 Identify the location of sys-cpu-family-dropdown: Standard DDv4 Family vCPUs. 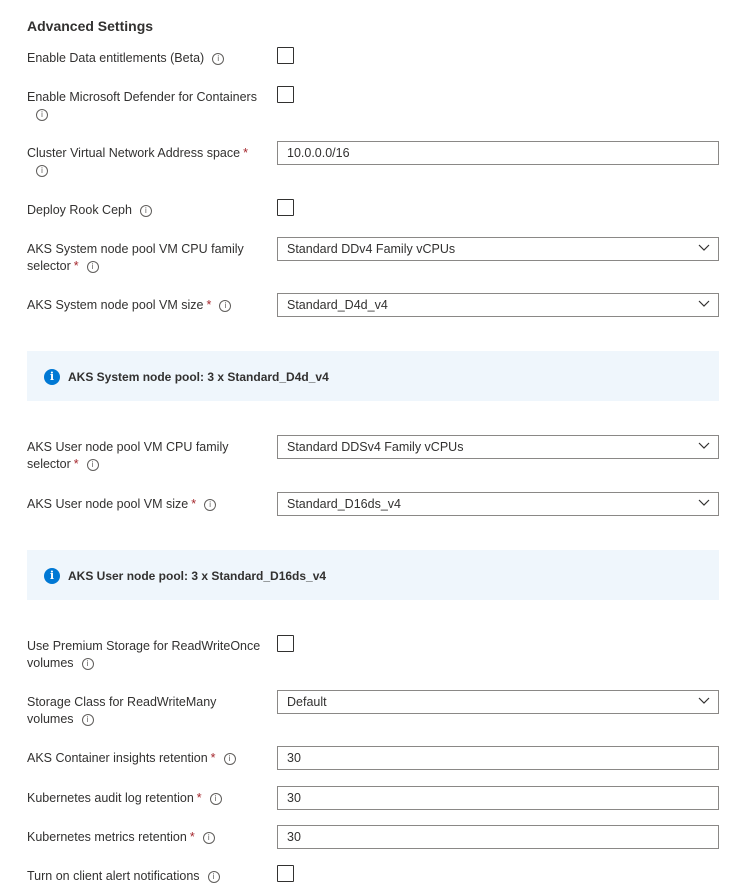
(498, 249).